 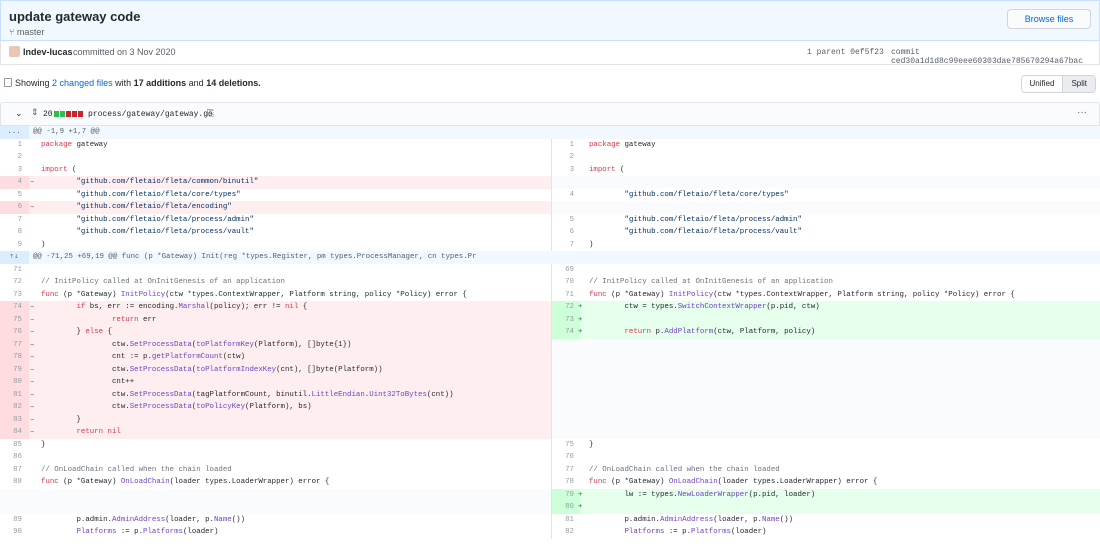 I want to click on left-line-number: 9, so click(x=14, y=245).